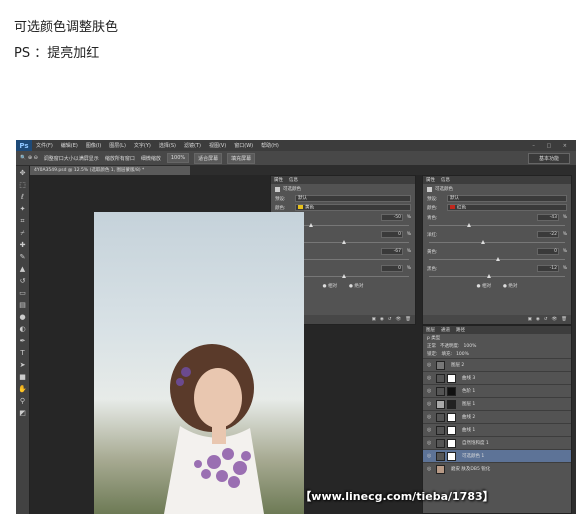  Describe the element at coordinates (71, 158) in the screenshot. I see `option-resize-windows: 调整窗口大小以满屏显示` at that location.